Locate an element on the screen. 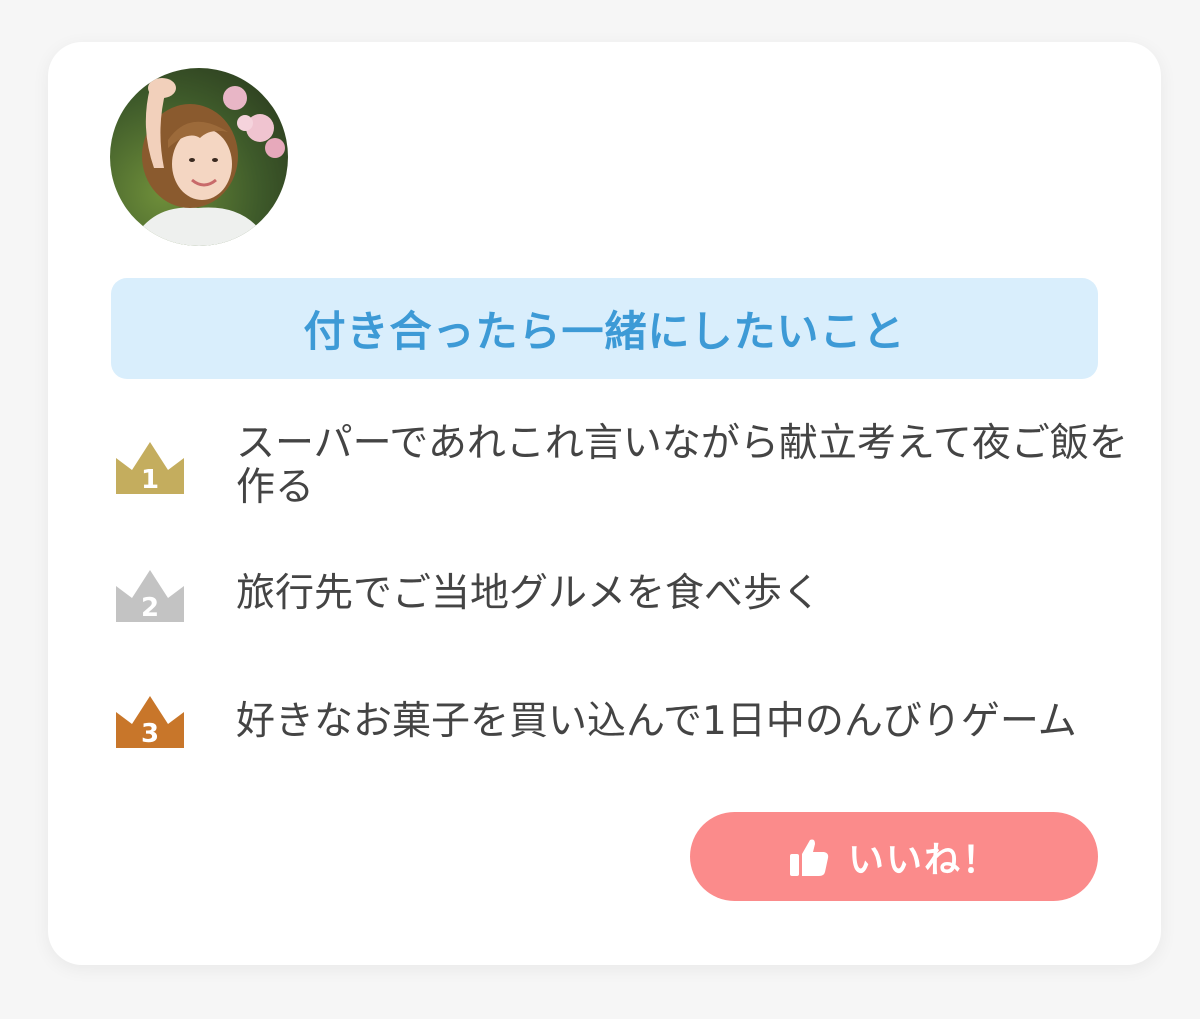 This screenshot has width=1200, height=1019. rank-number: 3 is located at coordinates (150, 734).